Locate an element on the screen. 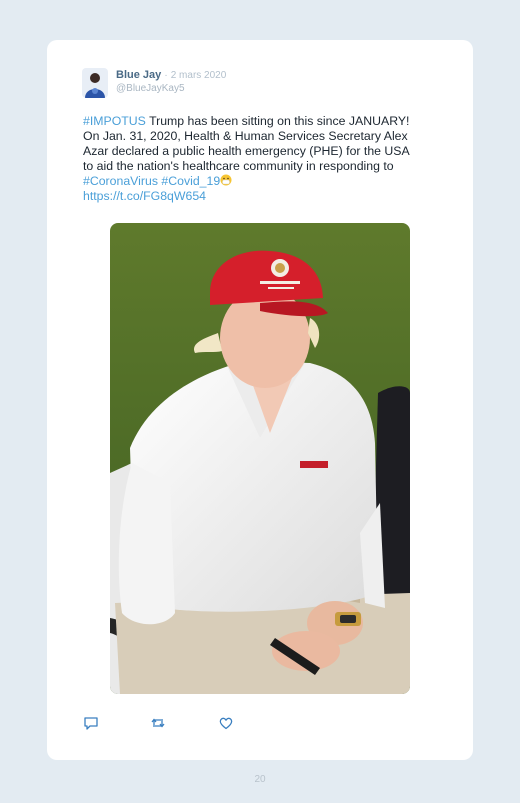 The width and height of the screenshot is (520, 803). tweet-link: https://t.co/FG8qW654 is located at coordinates (144, 196).